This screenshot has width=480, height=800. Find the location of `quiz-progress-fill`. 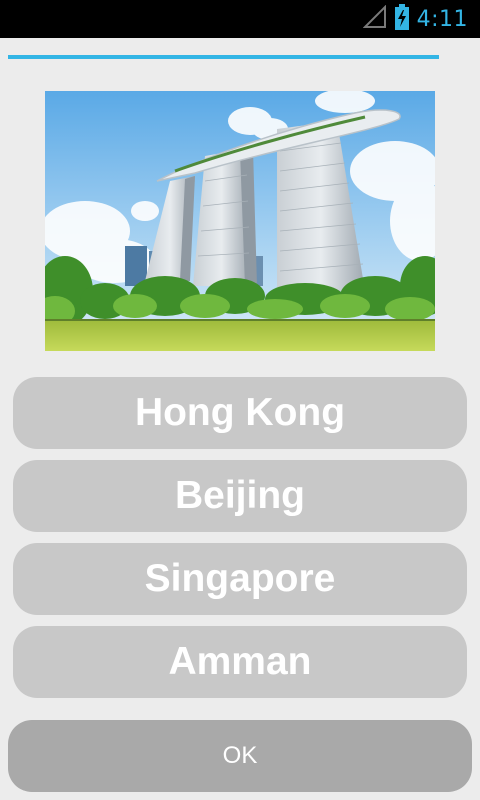

quiz-progress-fill is located at coordinates (223, 57).